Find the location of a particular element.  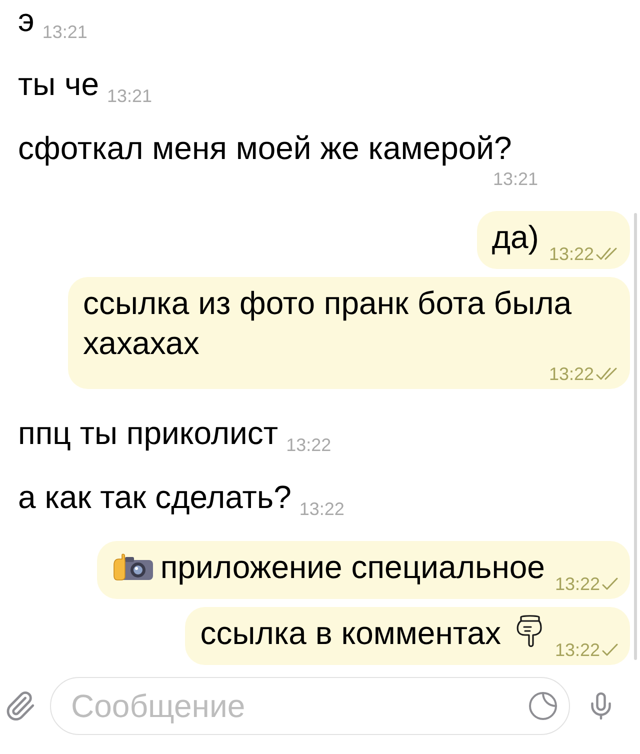

camera-icon is located at coordinates (133, 567).